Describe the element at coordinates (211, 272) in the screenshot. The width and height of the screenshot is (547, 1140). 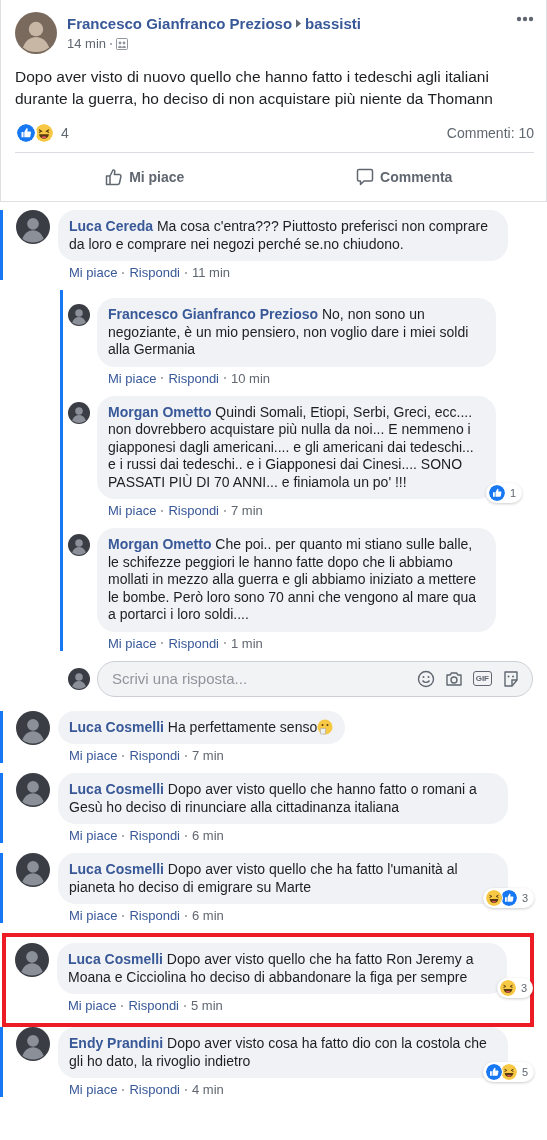
I see `comment-time: 11 min` at that location.